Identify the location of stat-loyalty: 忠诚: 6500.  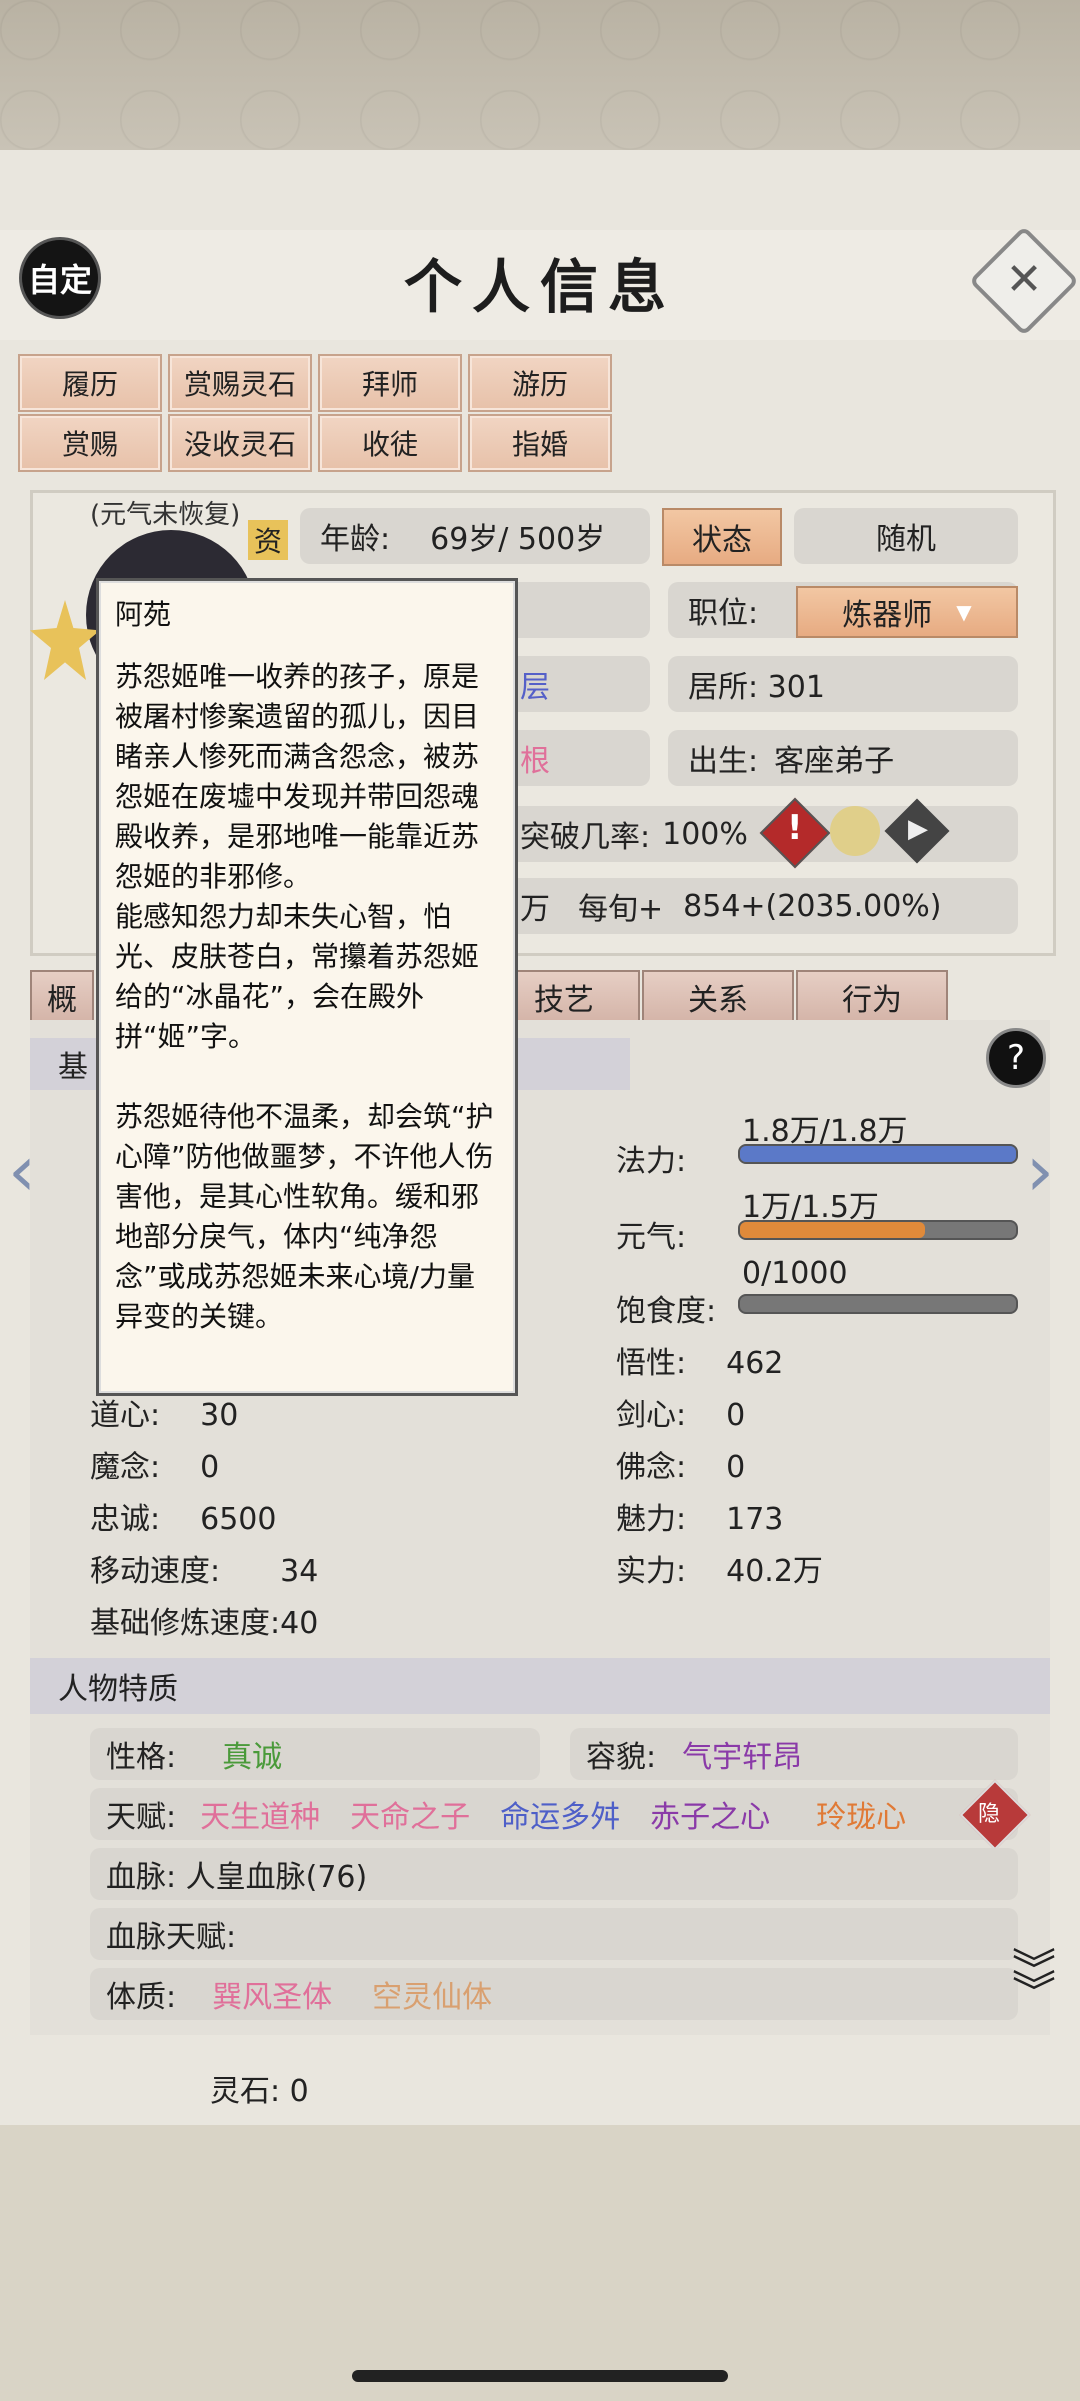
(183, 1519).